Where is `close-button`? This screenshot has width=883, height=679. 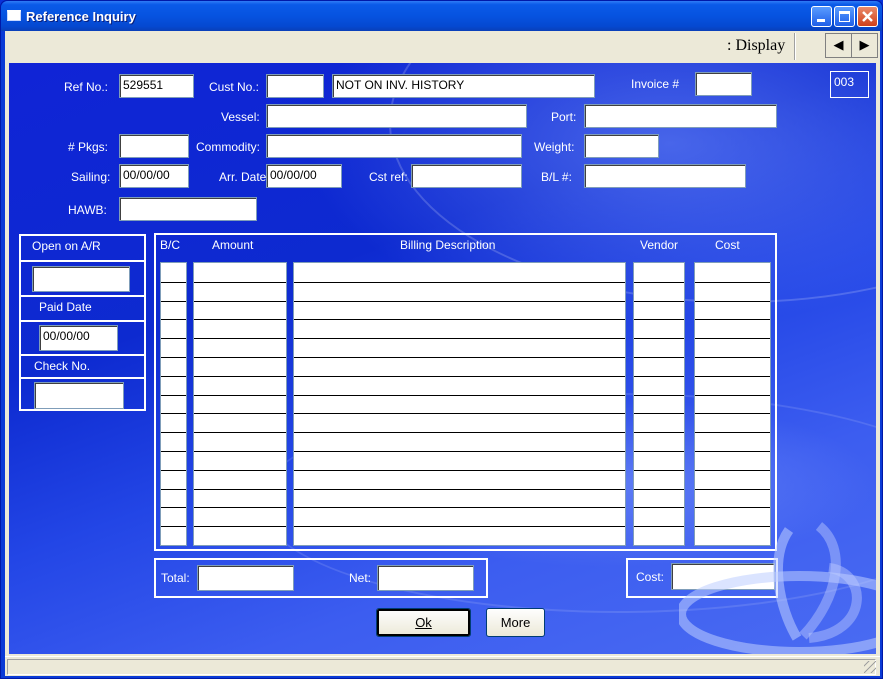 close-button is located at coordinates (867, 16).